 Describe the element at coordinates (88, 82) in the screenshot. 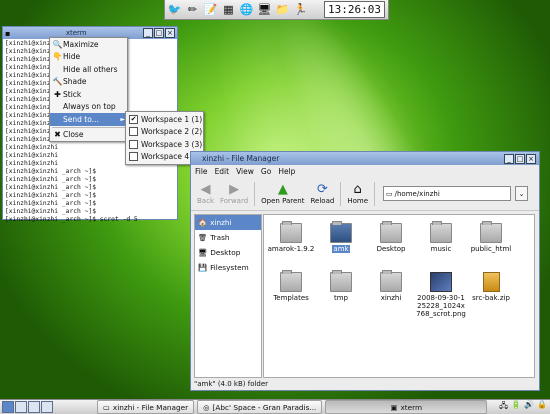

I see `menu-item-shade: 🔨 Shade` at that location.